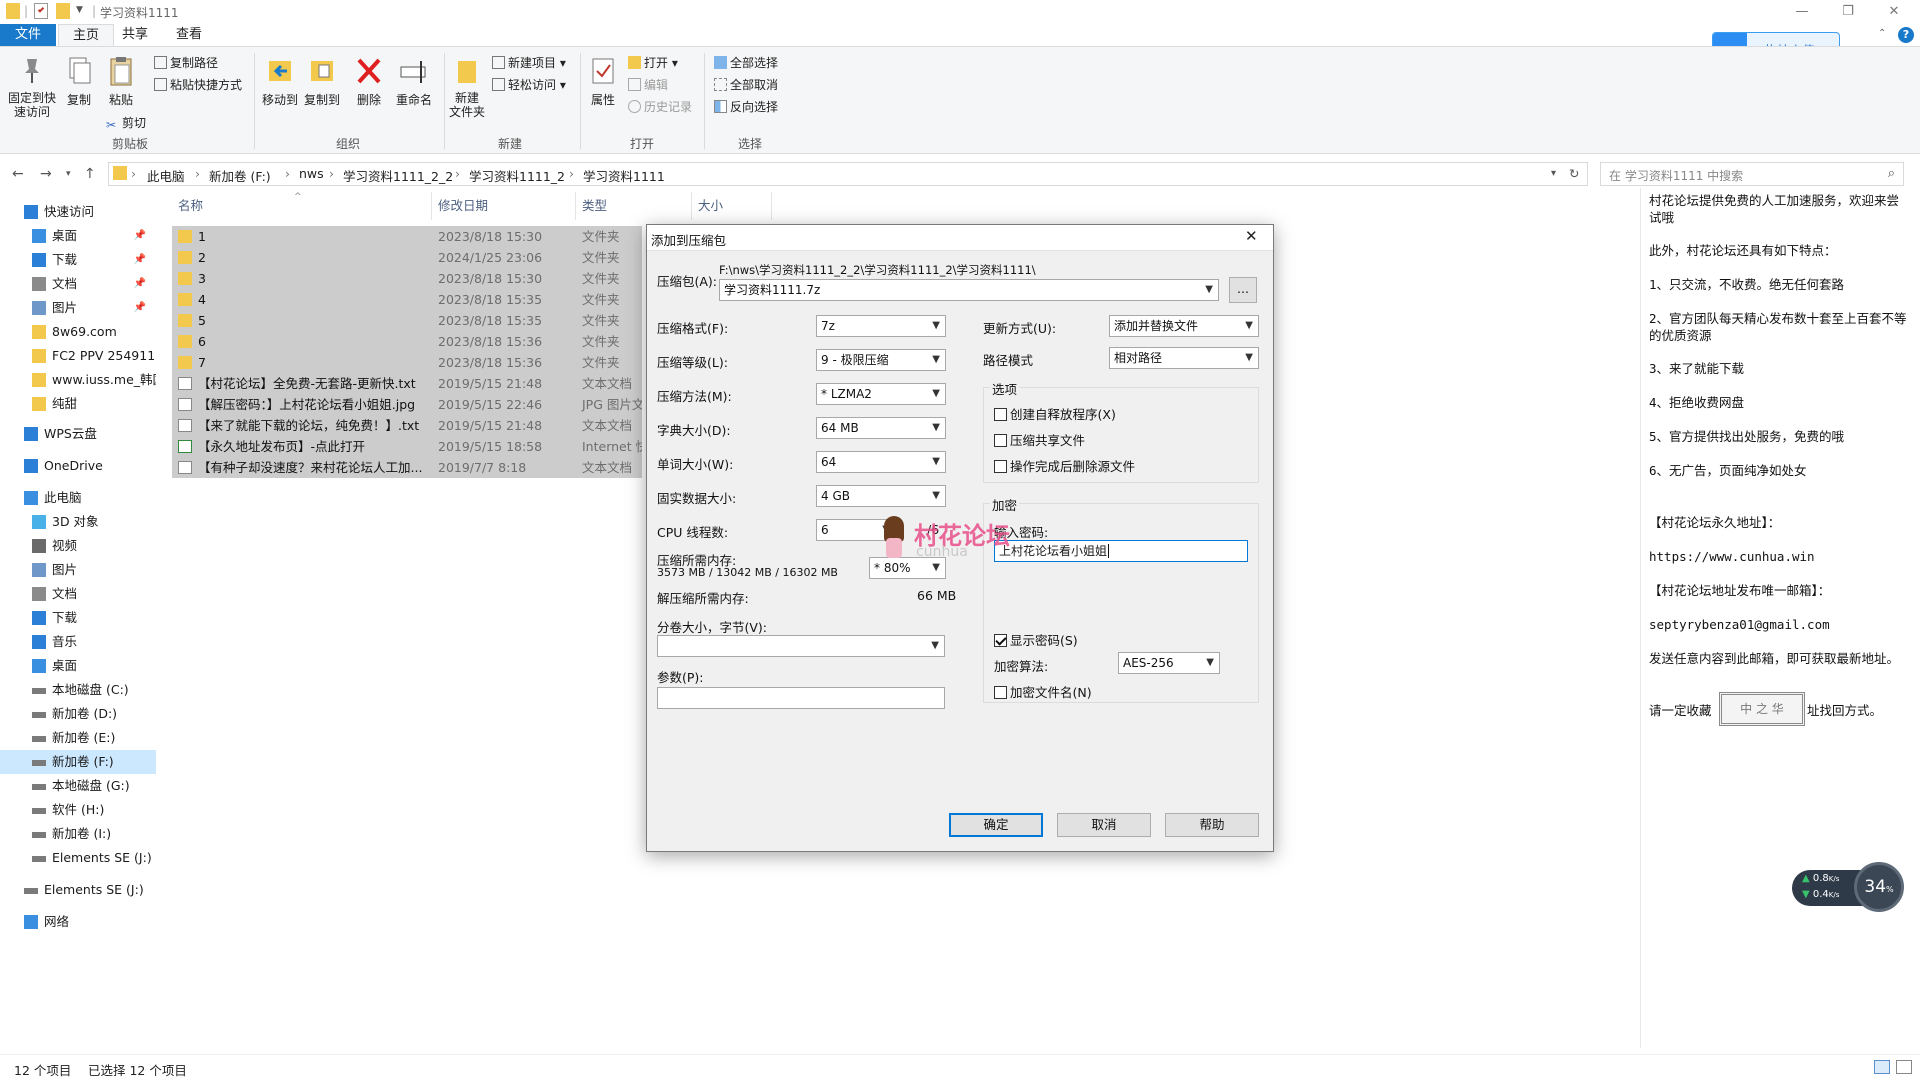 The image size is (1920, 1080). I want to click on select-all-button: 全部选择, so click(746, 63).